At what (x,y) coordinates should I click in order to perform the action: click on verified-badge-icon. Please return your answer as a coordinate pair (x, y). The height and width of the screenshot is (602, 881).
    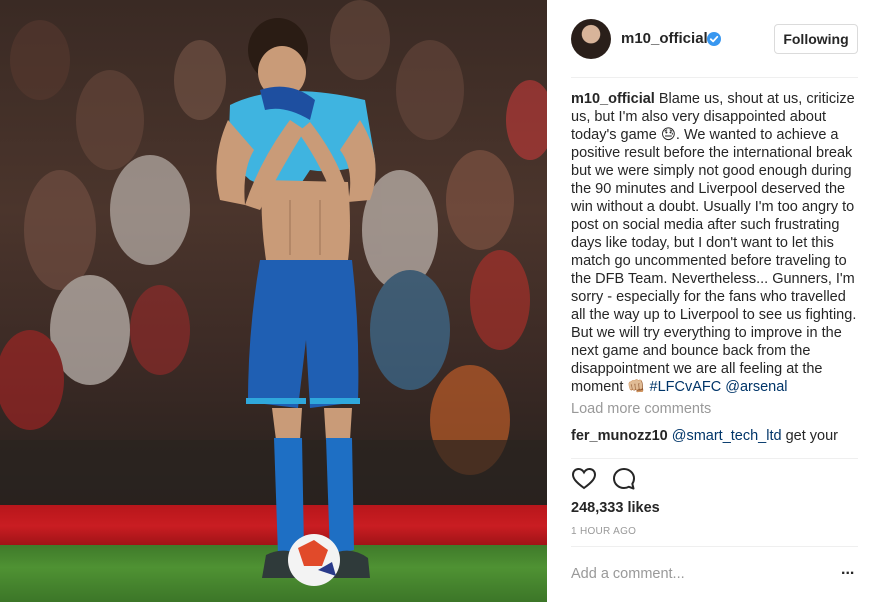
    Looking at the image, I should click on (714, 39).